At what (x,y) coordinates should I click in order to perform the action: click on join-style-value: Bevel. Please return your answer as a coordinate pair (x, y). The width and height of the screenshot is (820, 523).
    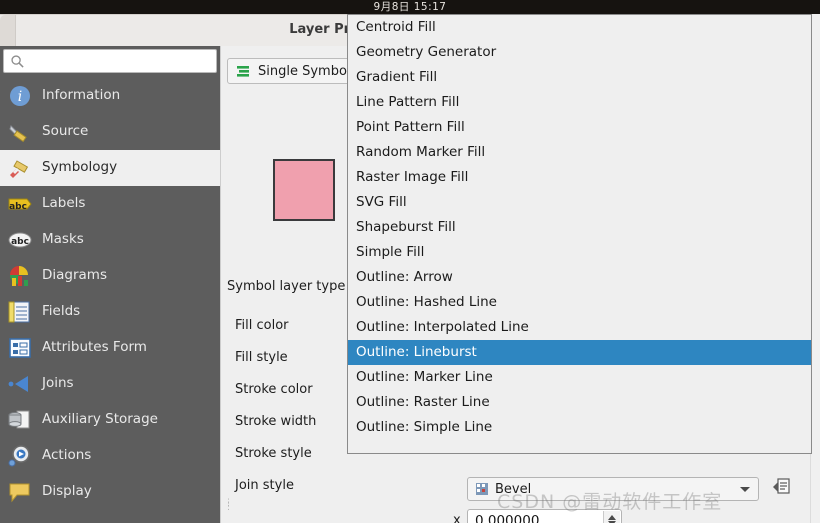
    Looking at the image, I should click on (513, 489).